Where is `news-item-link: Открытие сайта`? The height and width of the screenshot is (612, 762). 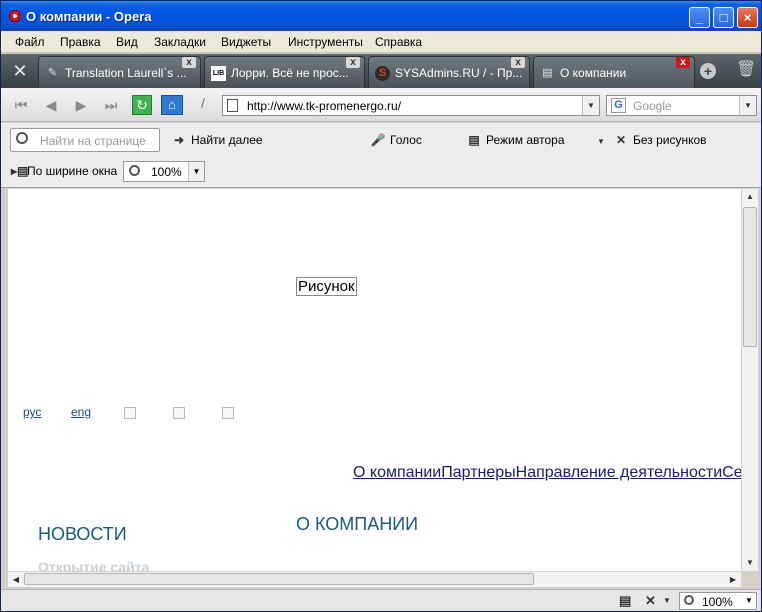
news-item-link: Открытие сайта is located at coordinates (93, 565).